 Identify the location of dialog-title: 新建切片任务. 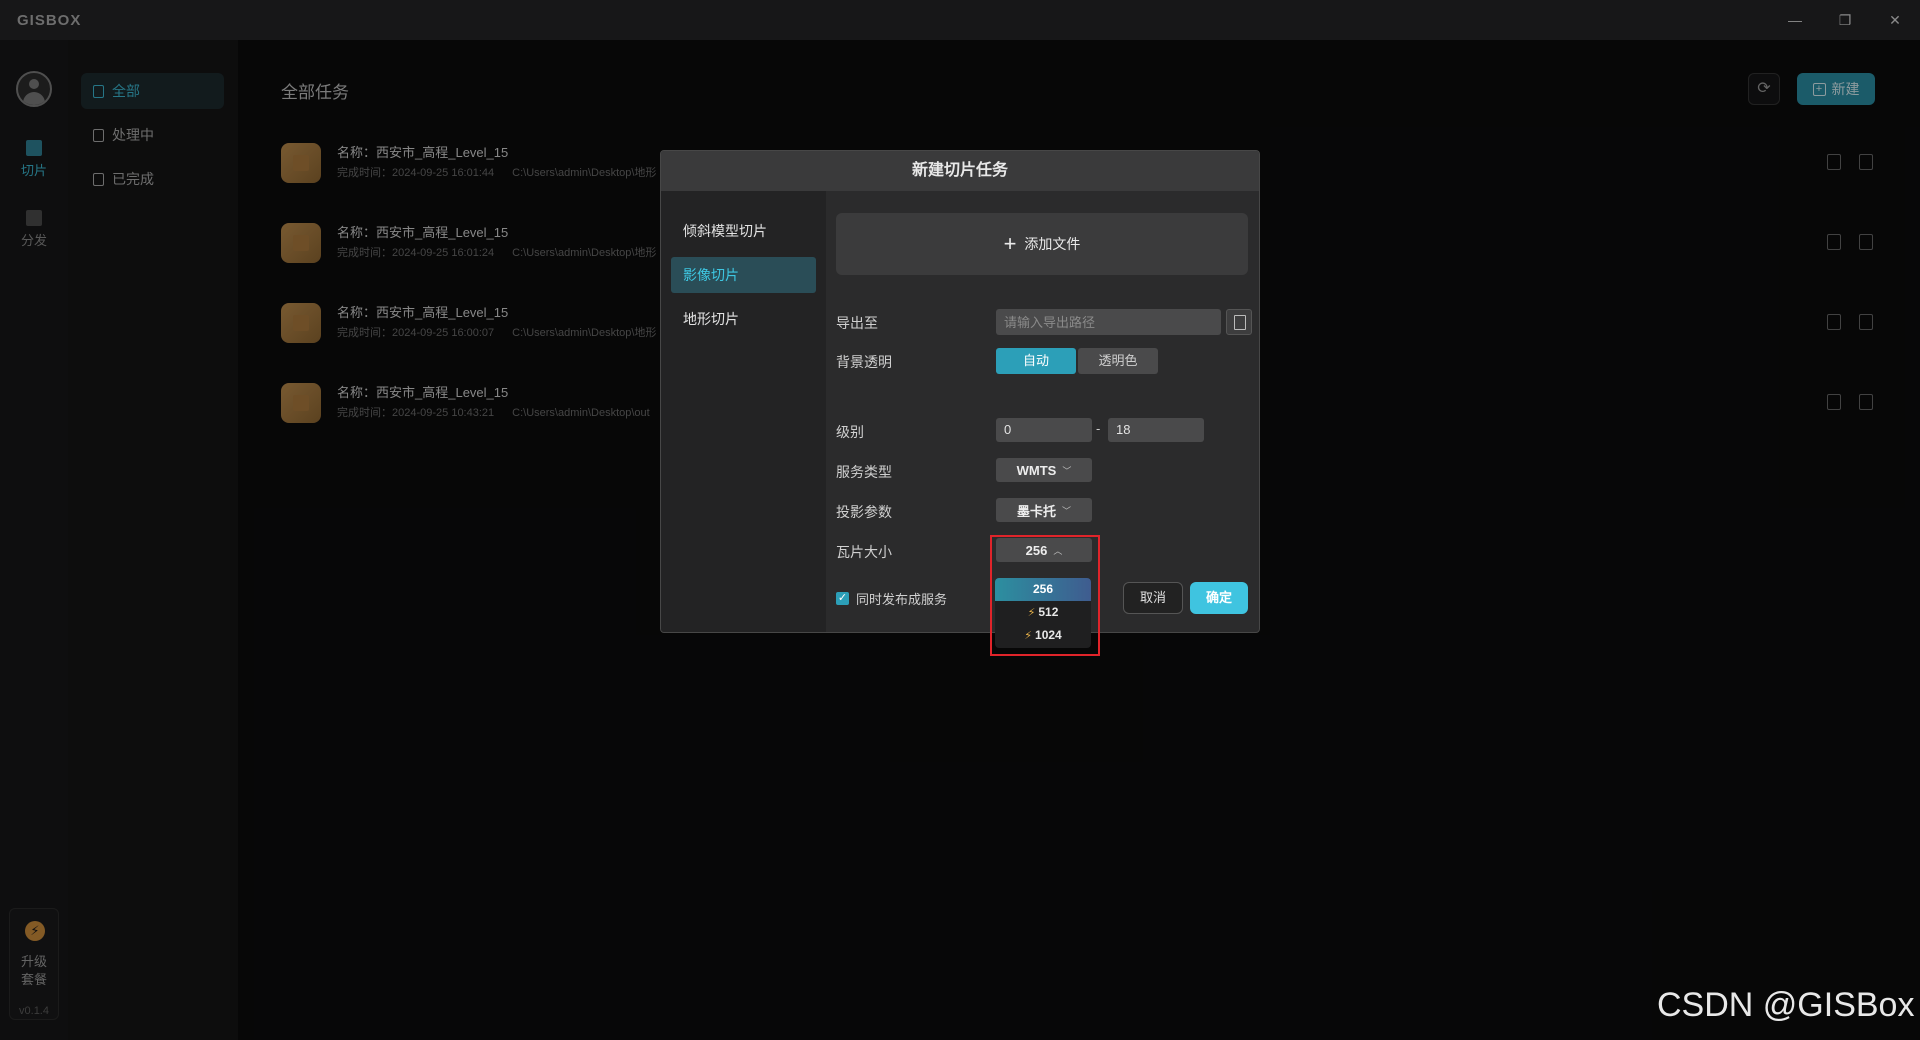
(960, 171).